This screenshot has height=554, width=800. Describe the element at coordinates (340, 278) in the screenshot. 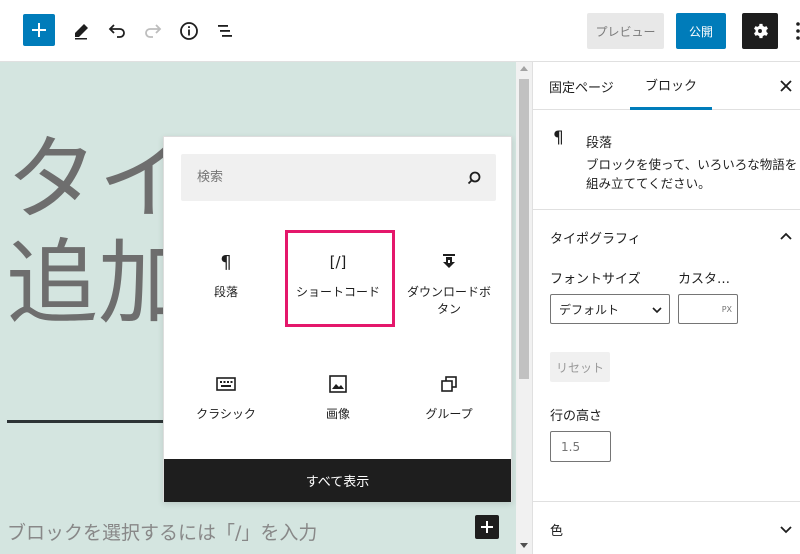

I see `highlight-frame` at that location.